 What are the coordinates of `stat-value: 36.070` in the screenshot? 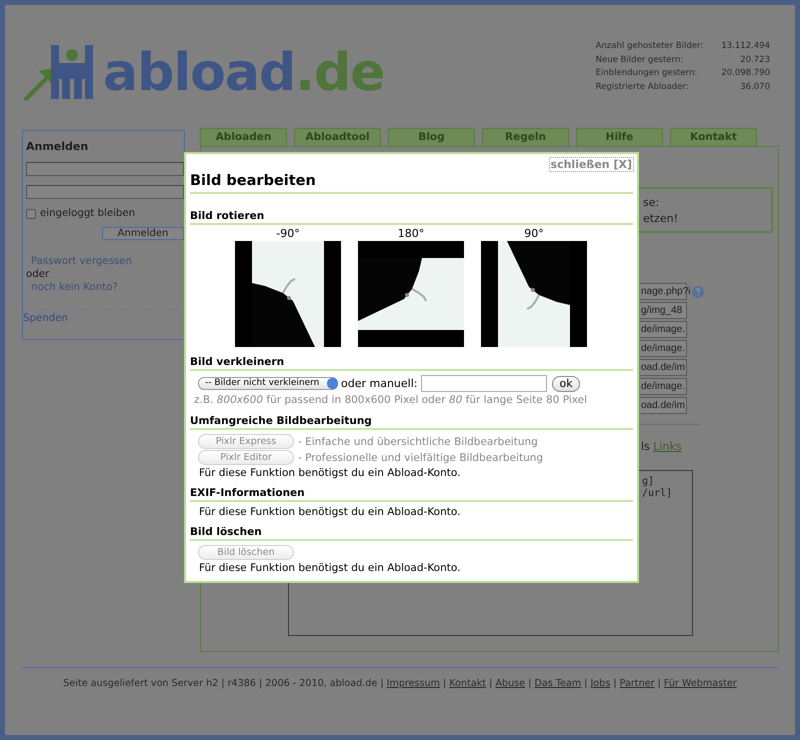 It's located at (754, 88).